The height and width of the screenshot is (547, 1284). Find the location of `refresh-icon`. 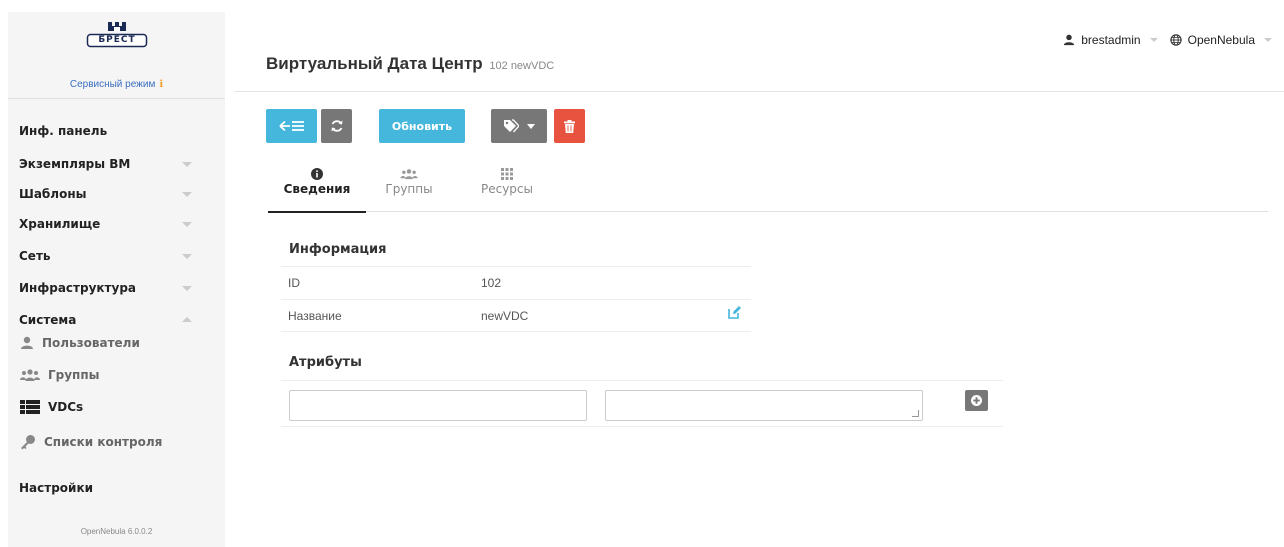

refresh-icon is located at coordinates (336, 126).